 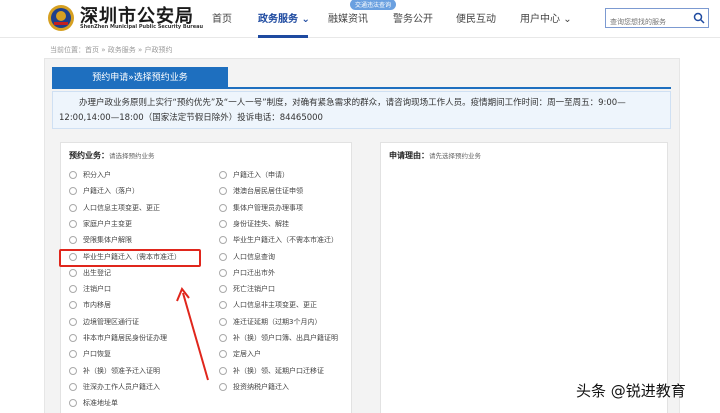 What do you see at coordinates (90, 354) in the screenshot?
I see `business-option: 户口恢复` at bounding box center [90, 354].